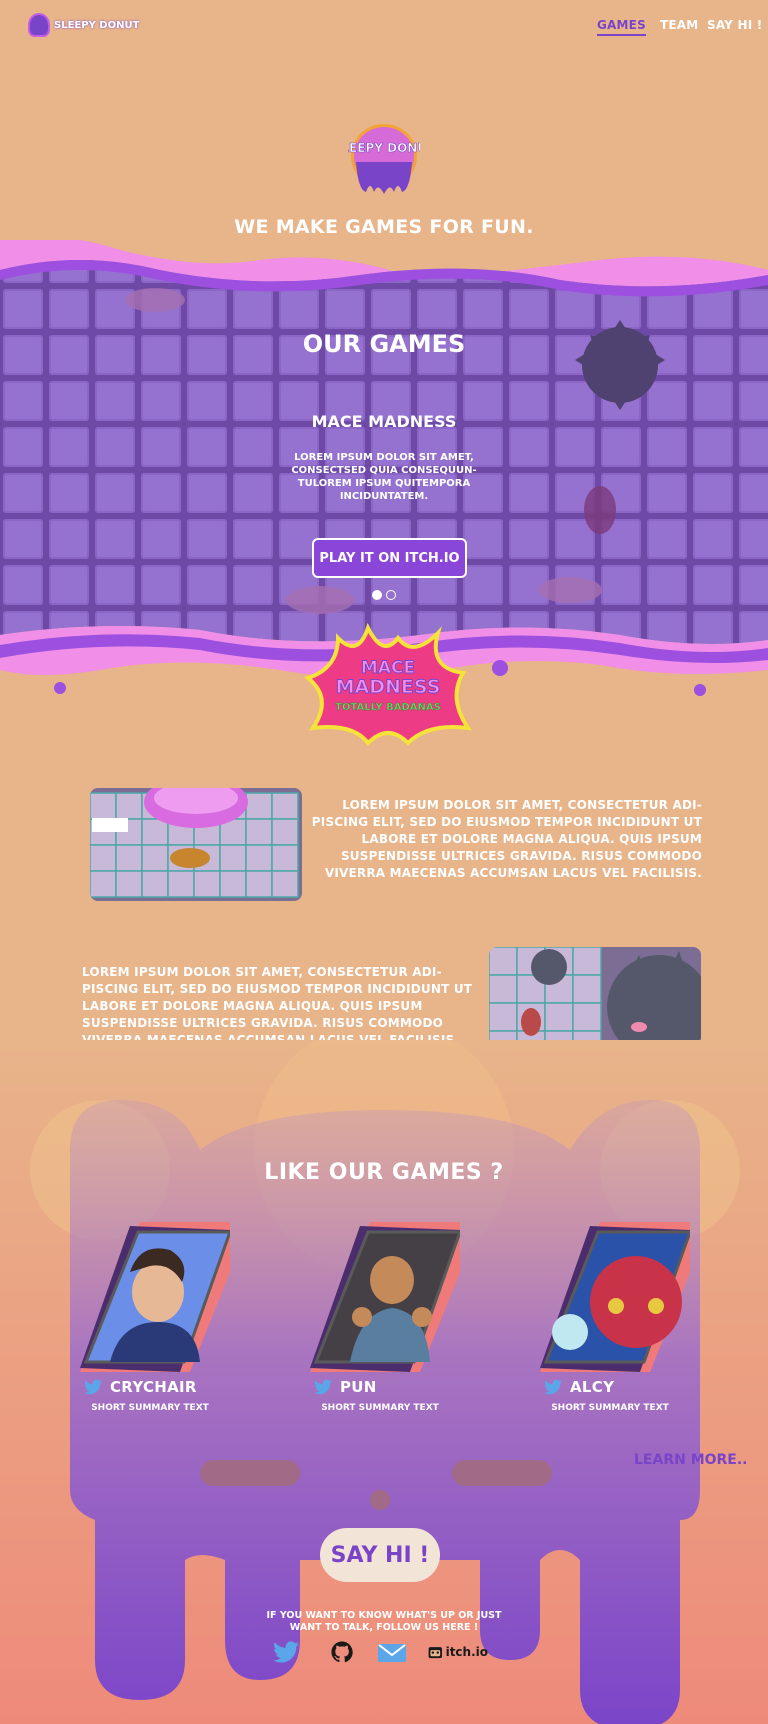 The width and height of the screenshot is (768, 1724). I want to click on member-portrait-pun, so click(385, 1297).